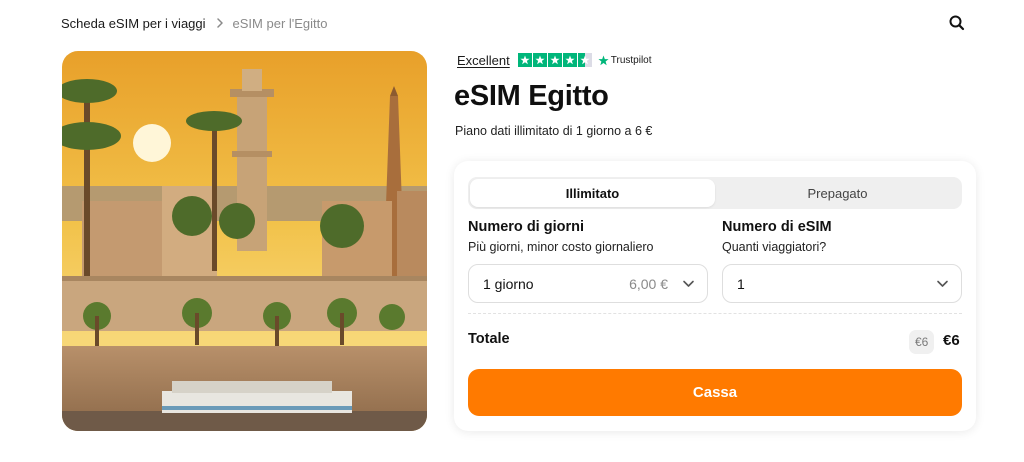 Image resolution: width=1024 pixels, height=462 pixels. I want to click on trustpilot-star-icon, so click(603, 60).